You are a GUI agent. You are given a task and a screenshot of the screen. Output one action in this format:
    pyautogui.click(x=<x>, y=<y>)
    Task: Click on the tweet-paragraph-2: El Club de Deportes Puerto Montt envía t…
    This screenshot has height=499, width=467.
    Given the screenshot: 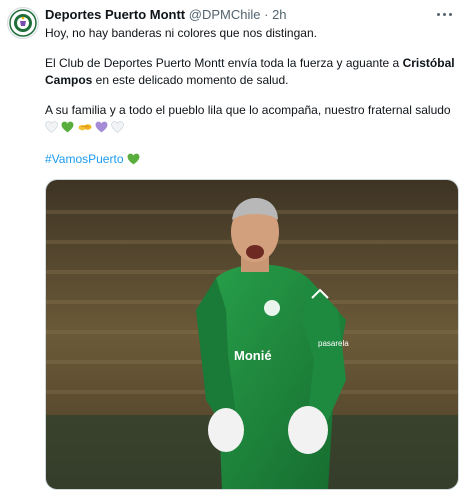 What is the action you would take?
    pyautogui.click(x=250, y=72)
    